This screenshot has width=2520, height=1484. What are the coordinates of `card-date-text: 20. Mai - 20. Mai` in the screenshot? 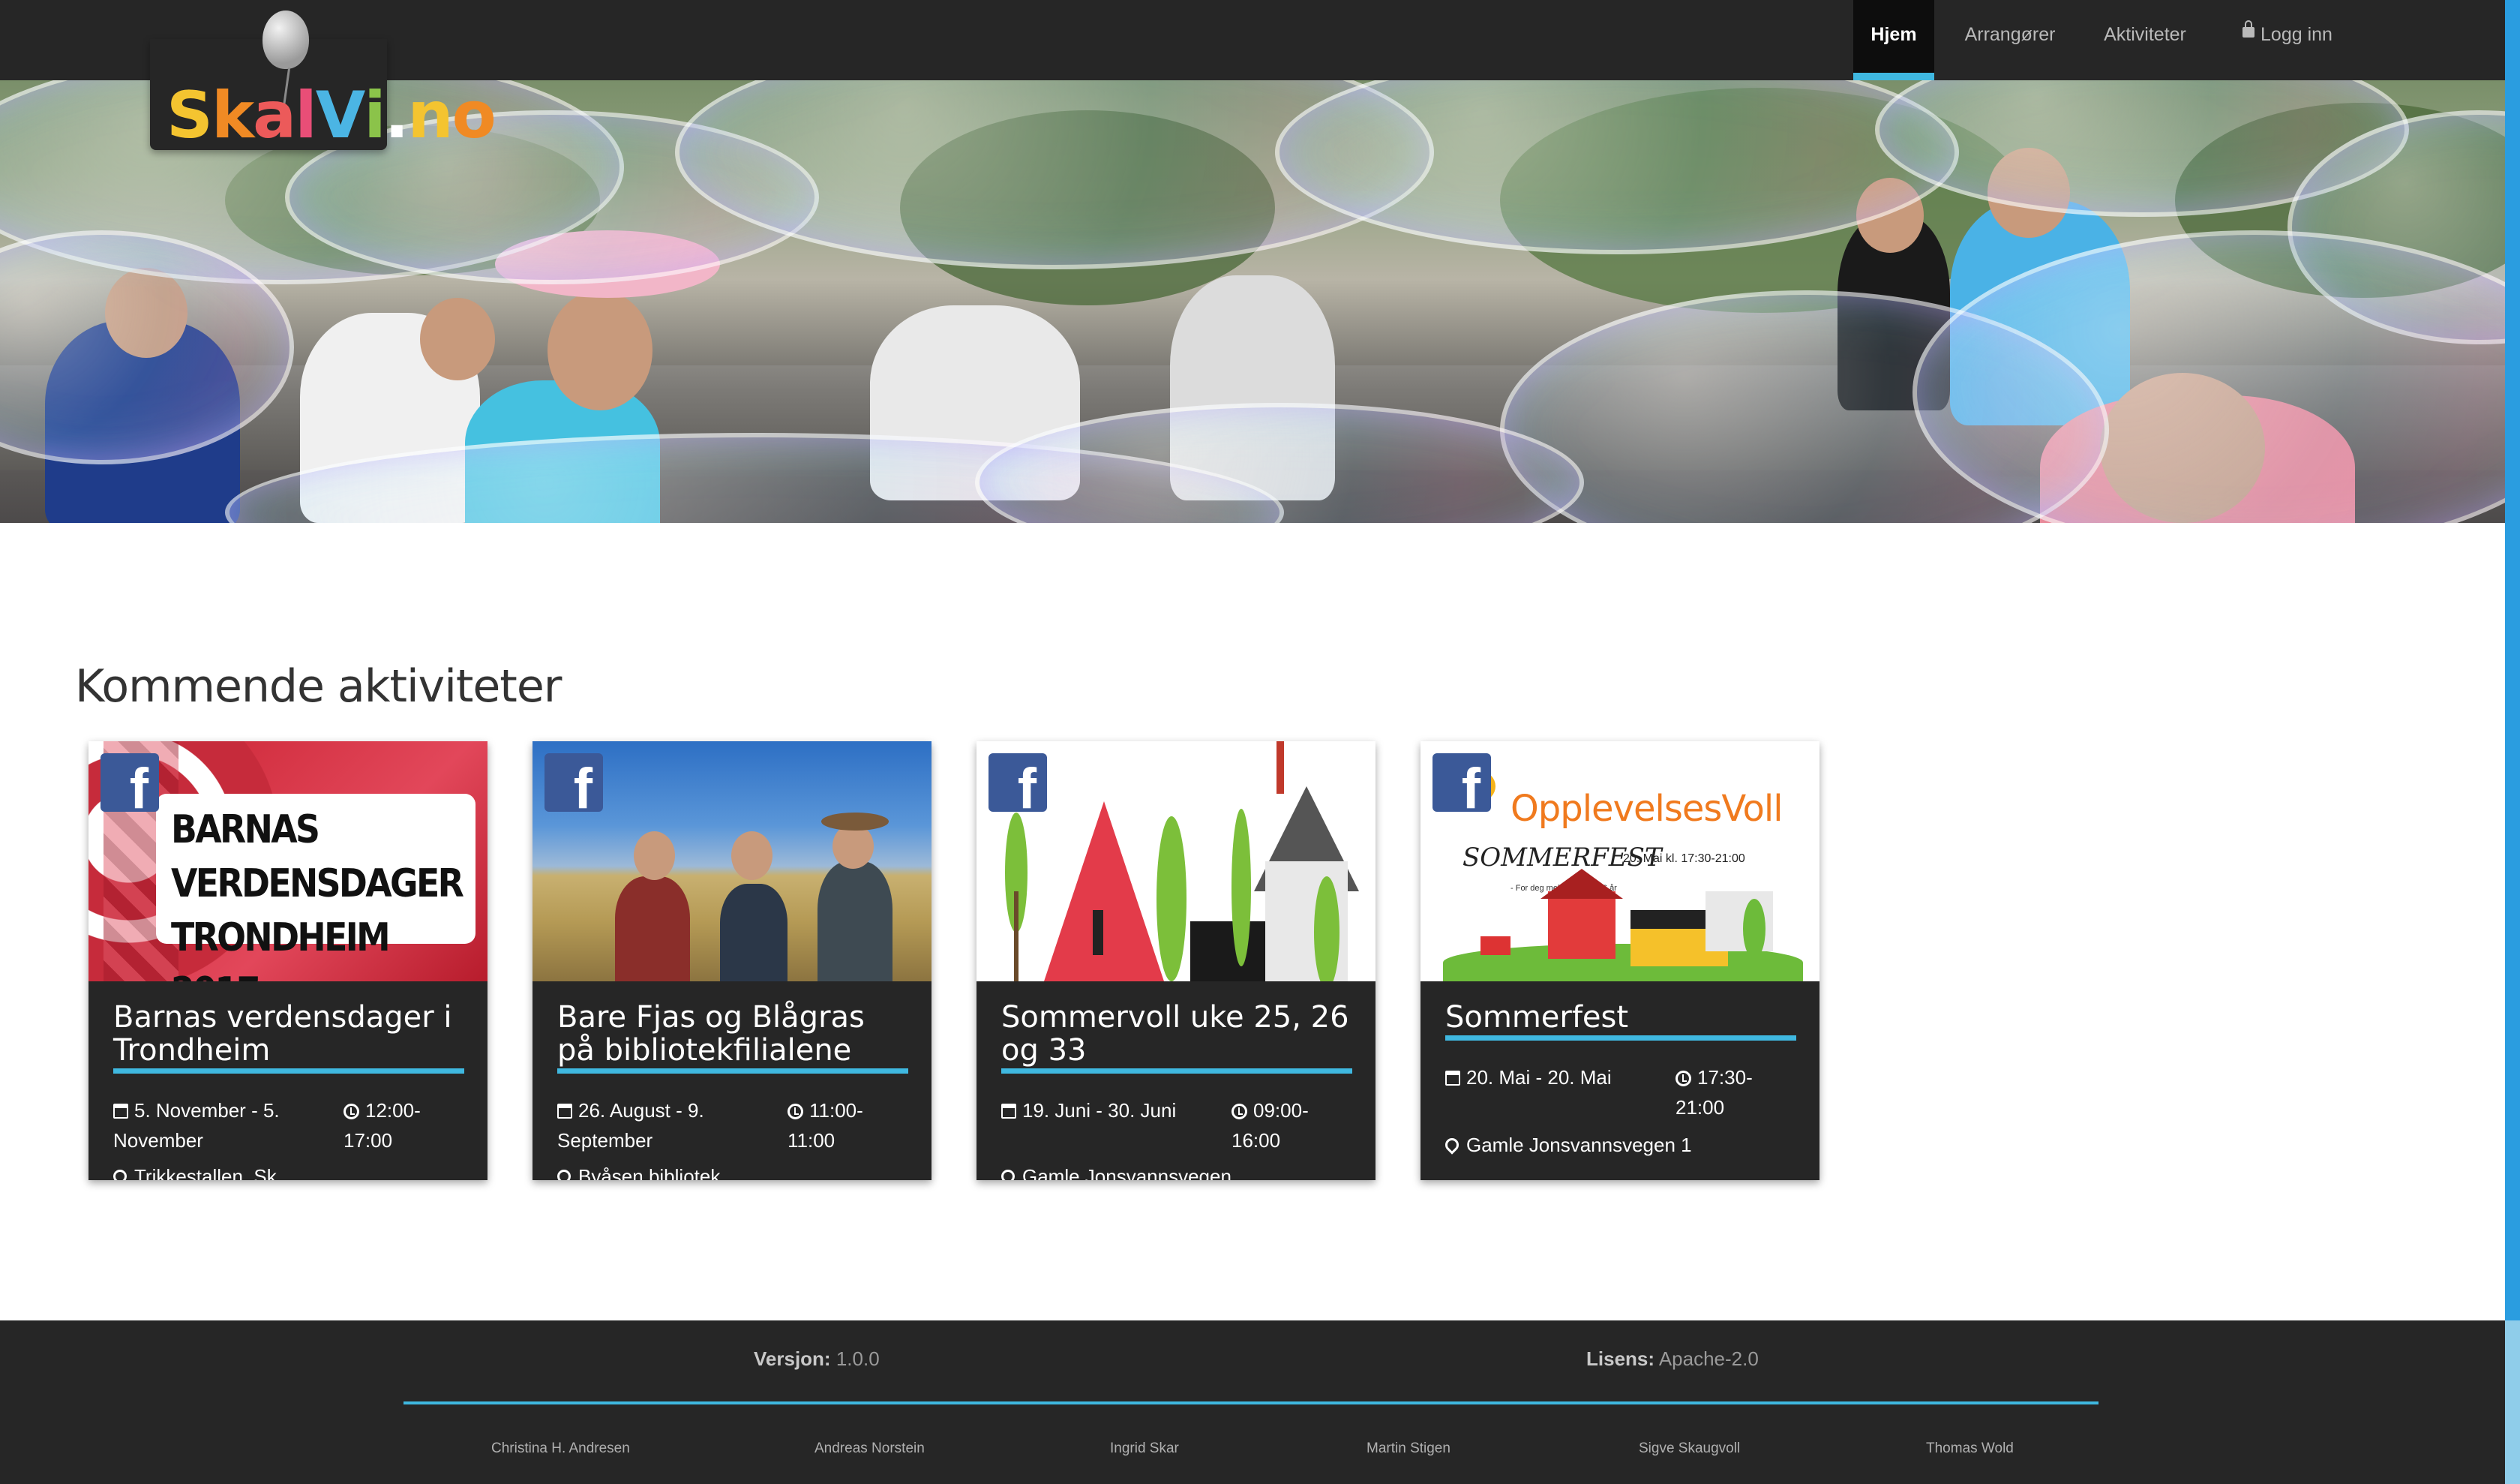 It's located at (1539, 1077).